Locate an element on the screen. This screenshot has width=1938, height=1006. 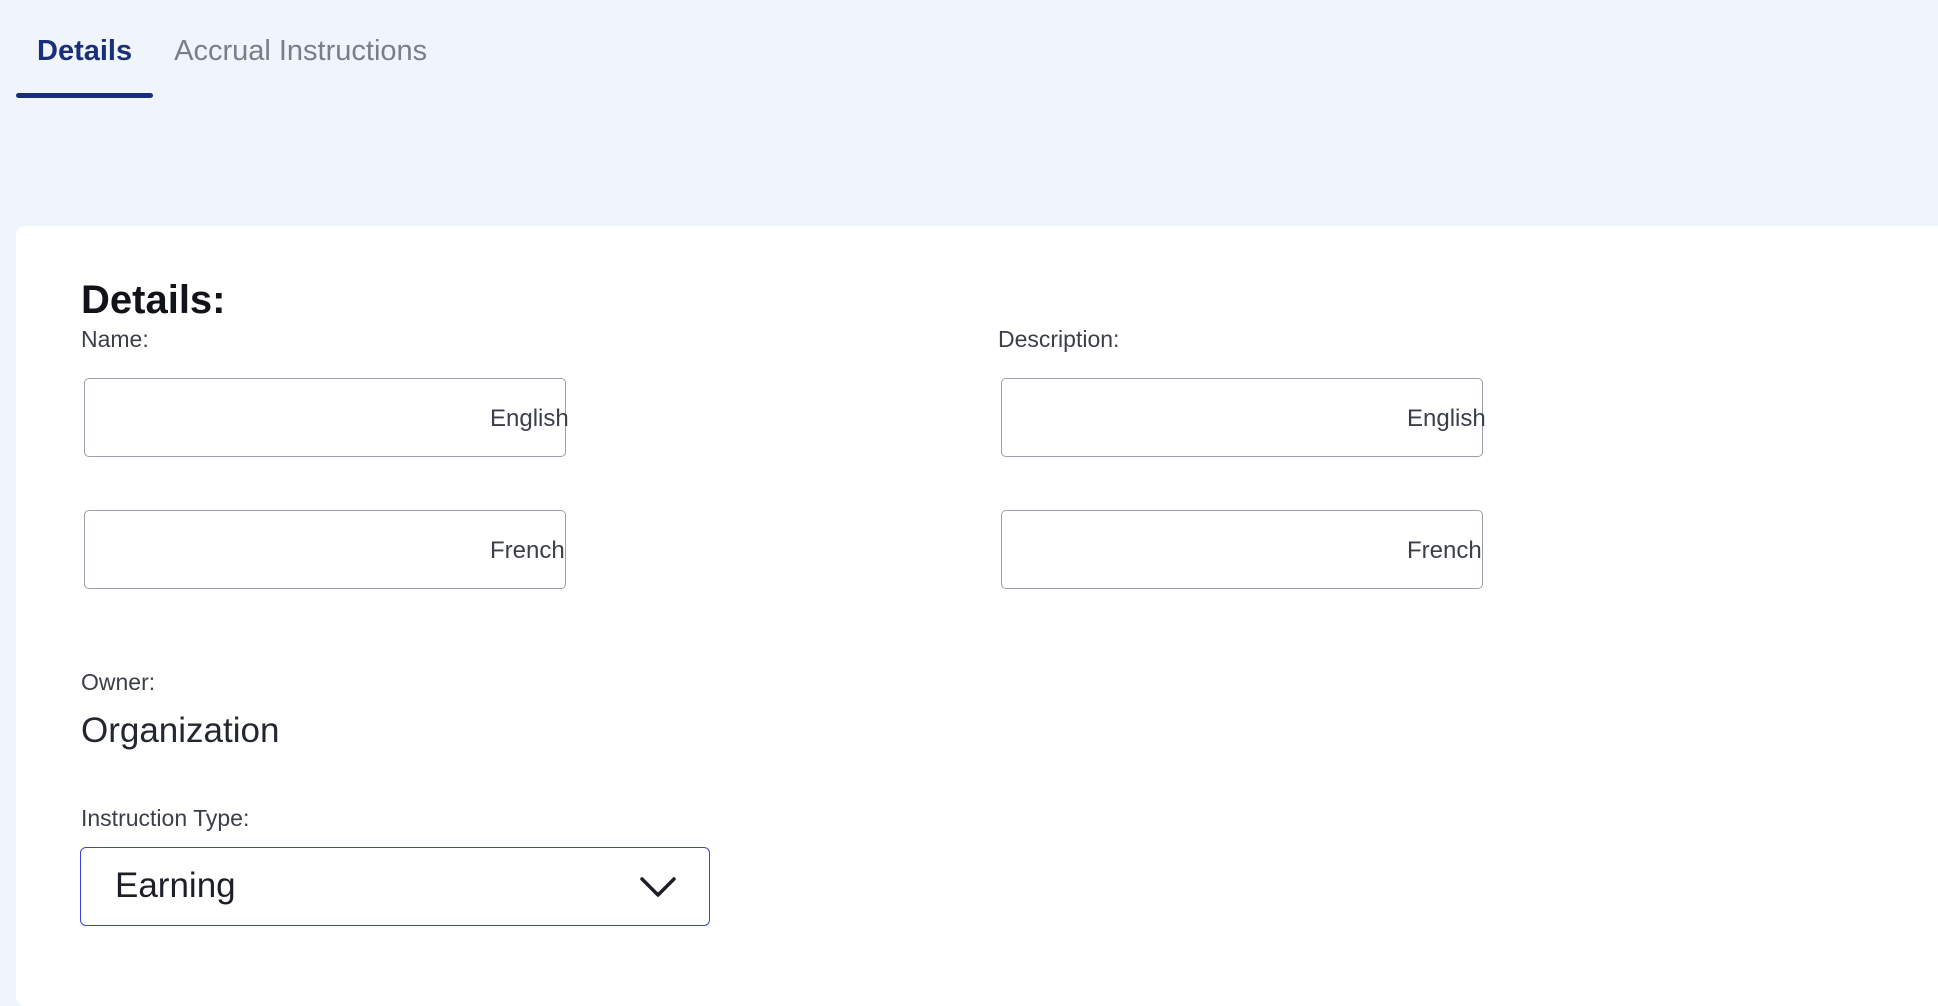
tab-accrual-instructions: Accrual Instructions is located at coordinates (300, 64).